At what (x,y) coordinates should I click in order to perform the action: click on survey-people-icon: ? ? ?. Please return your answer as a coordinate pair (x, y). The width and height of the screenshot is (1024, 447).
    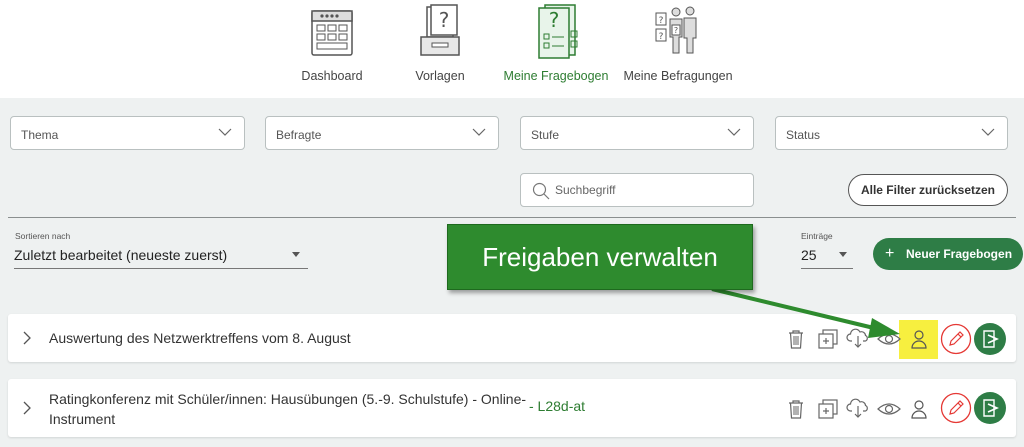
    Looking at the image, I should click on (676, 30).